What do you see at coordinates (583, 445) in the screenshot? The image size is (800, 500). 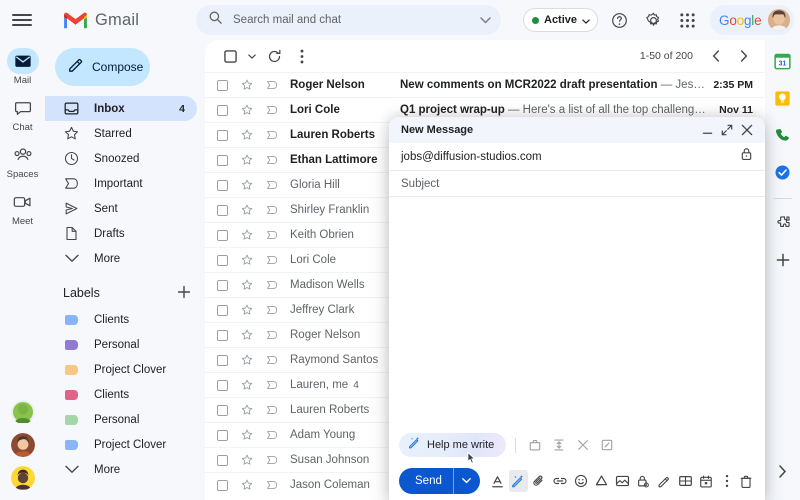 I see `shorten-icon` at bounding box center [583, 445].